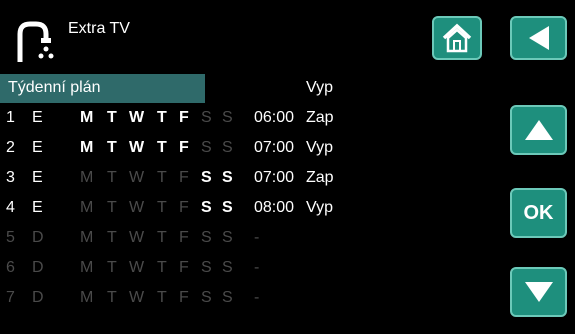  Describe the element at coordinates (10, 207) in the screenshot. I see `row-number: 4` at that location.